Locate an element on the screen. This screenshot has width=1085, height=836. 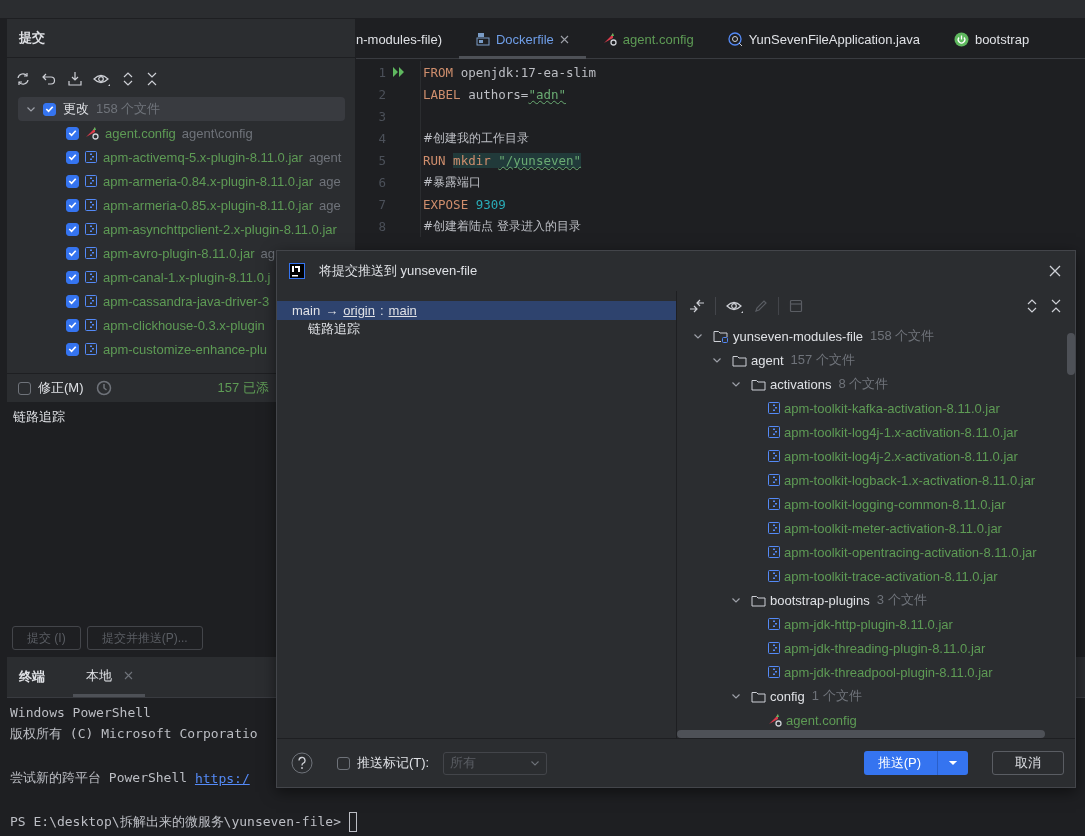
close-icon is located at coordinates (564, 39).